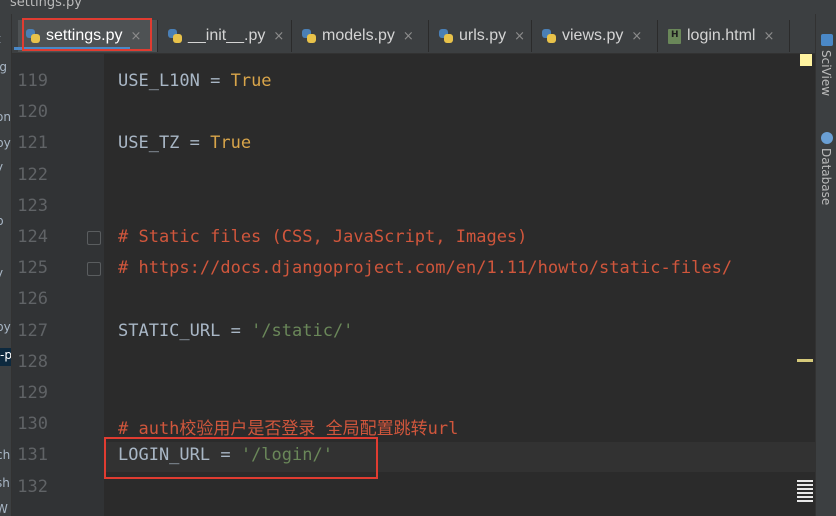  I want to click on line-number: 122, so click(32, 174).